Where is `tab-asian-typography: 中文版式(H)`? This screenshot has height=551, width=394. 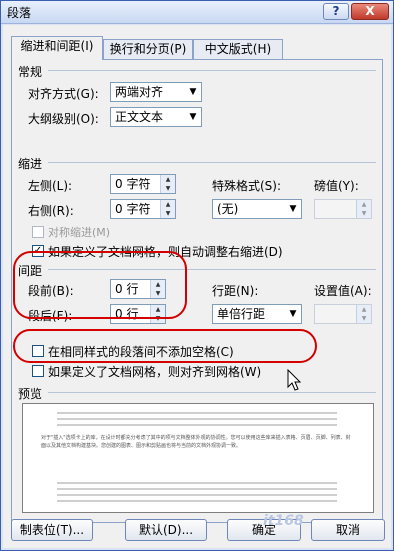 tab-asian-typography: 中文版式(H) is located at coordinates (238, 49).